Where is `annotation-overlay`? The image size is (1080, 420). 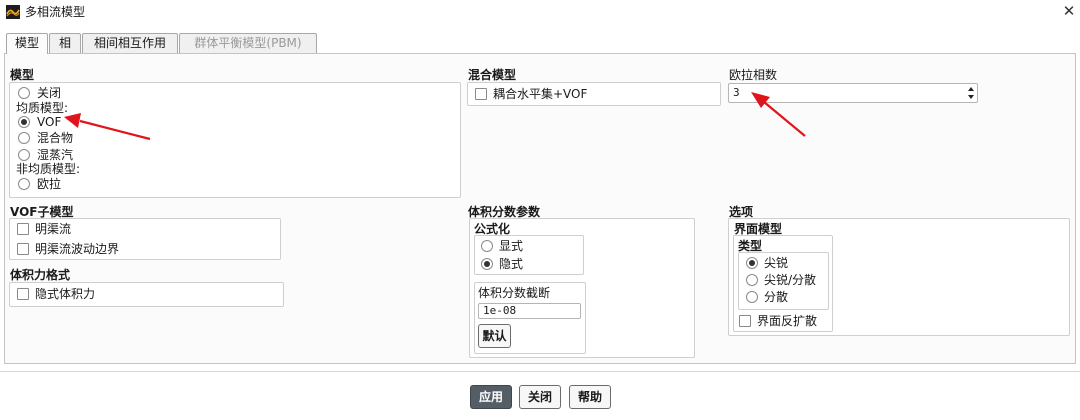 annotation-overlay is located at coordinates (435, 116).